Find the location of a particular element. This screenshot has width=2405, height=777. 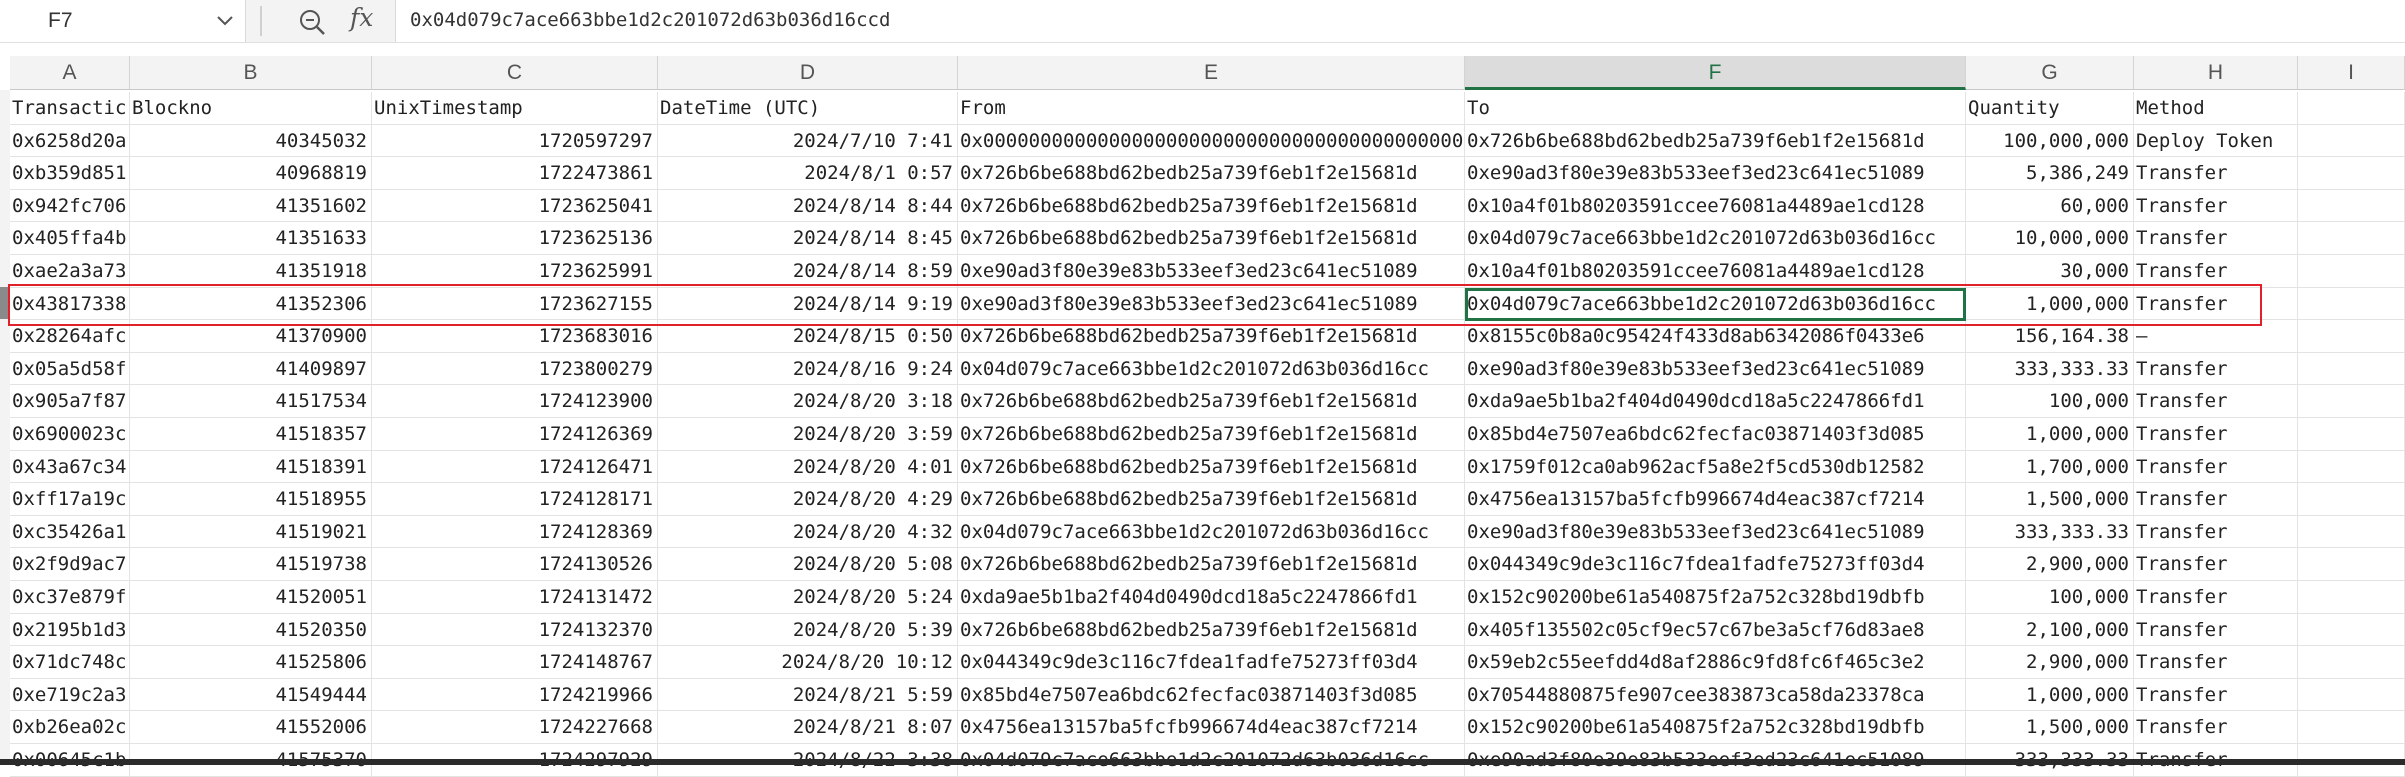

table-cell: 1724126369 is located at coordinates (515, 434).